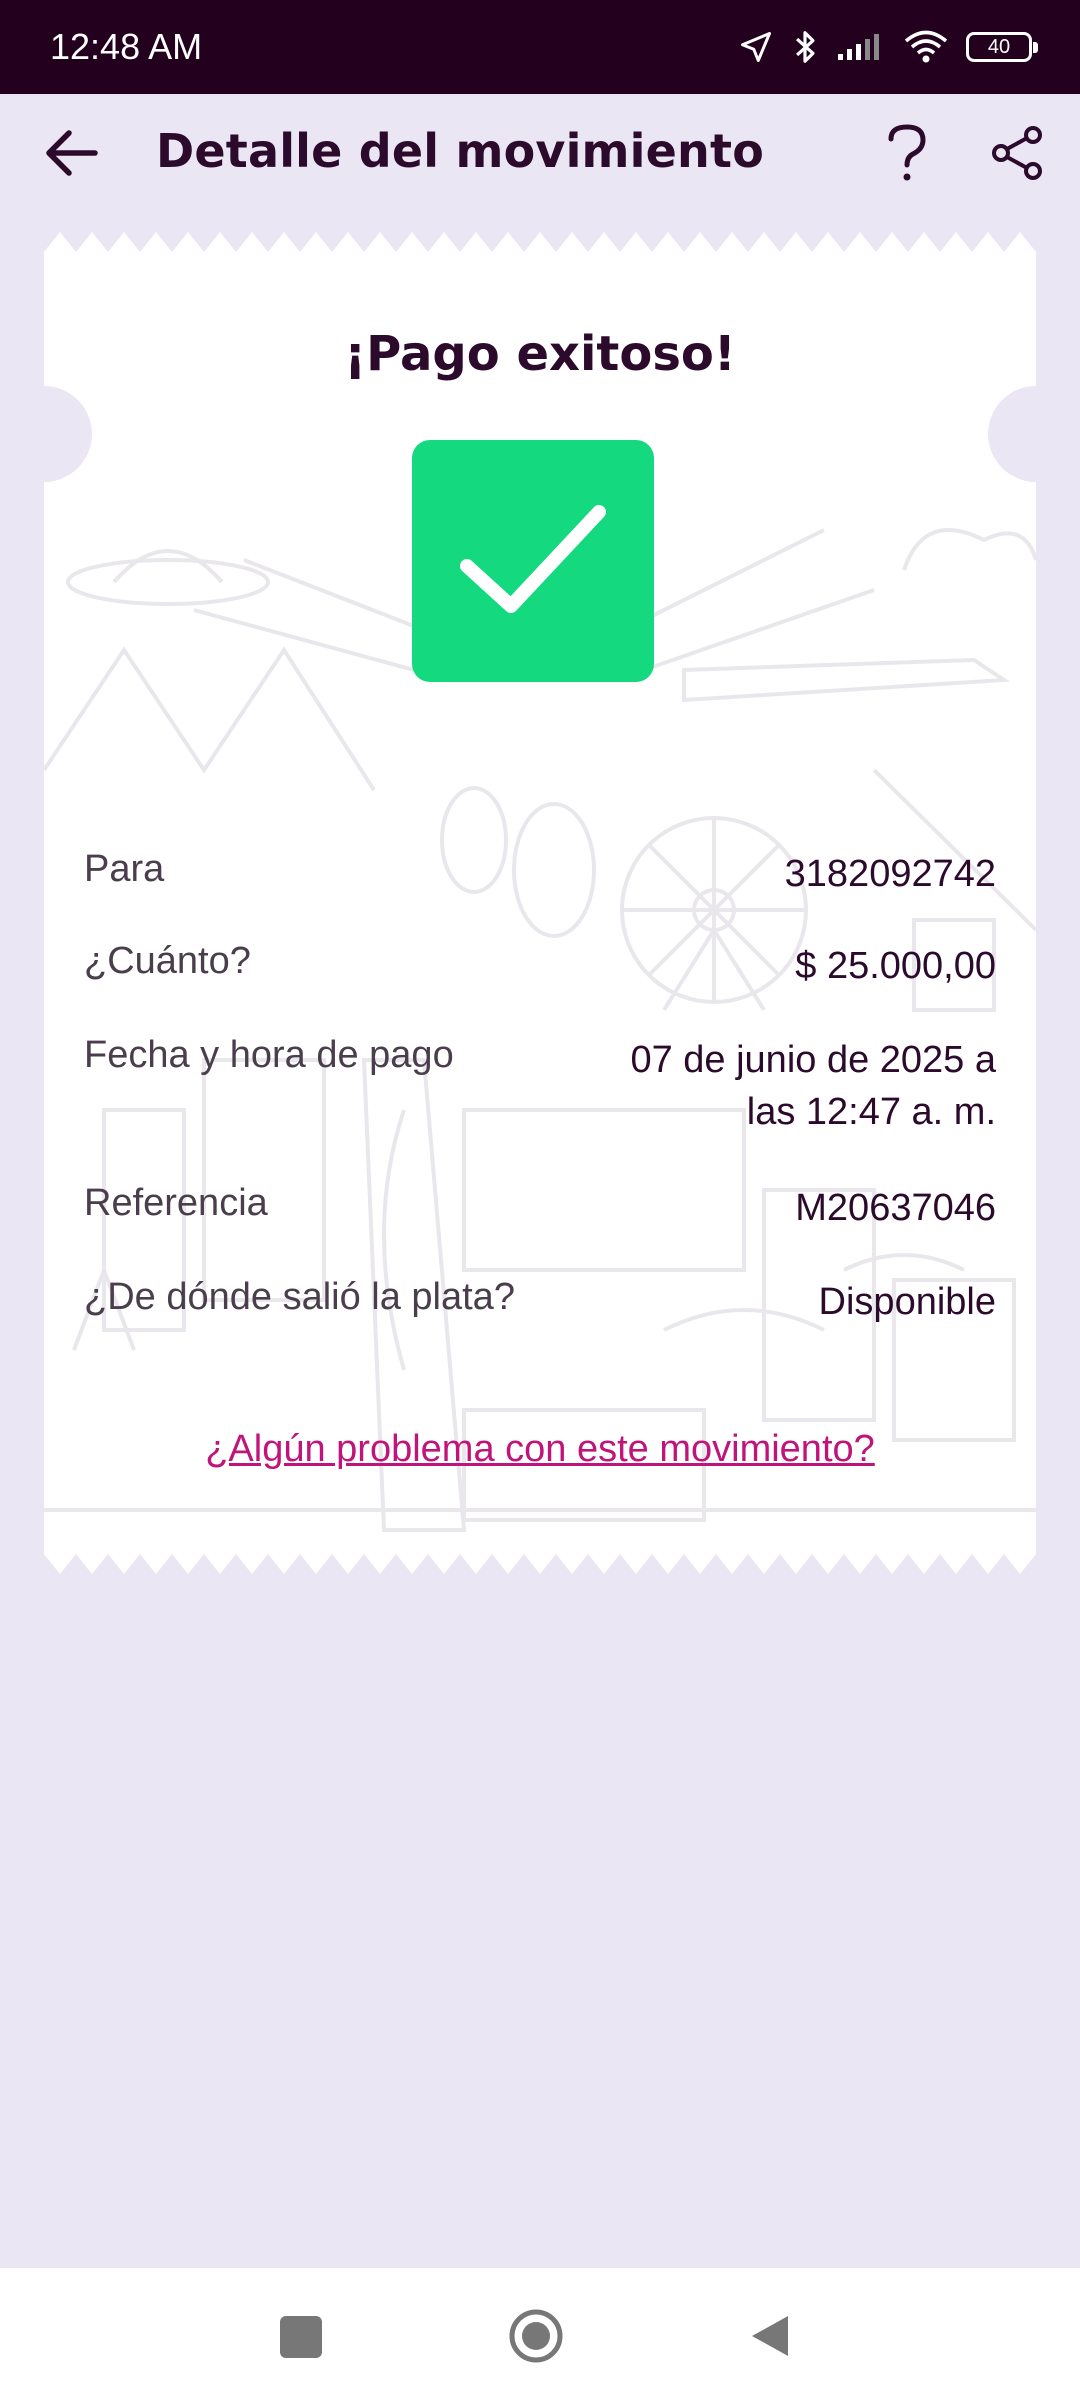 The height and width of the screenshot is (2400, 1080). Describe the element at coordinates (805, 47) in the screenshot. I see `bluetooth-icon` at that location.